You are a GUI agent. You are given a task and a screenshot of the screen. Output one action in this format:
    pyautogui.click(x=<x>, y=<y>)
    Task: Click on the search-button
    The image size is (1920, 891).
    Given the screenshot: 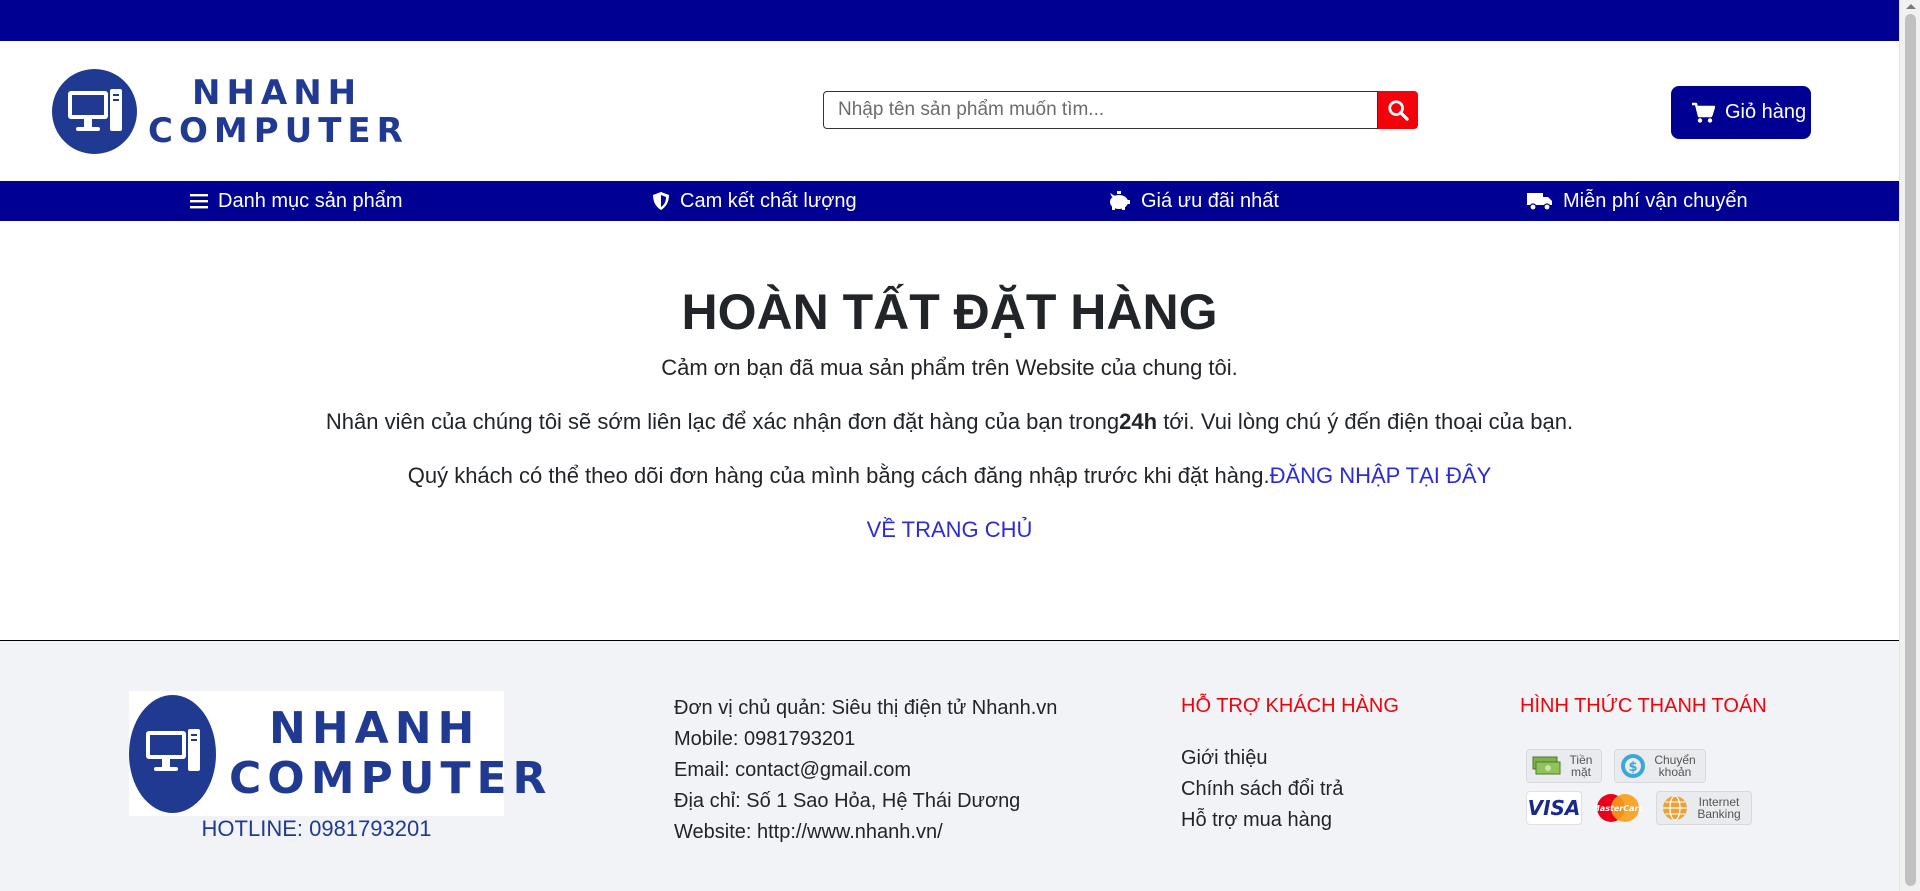 What is the action you would take?
    pyautogui.click(x=1398, y=110)
    